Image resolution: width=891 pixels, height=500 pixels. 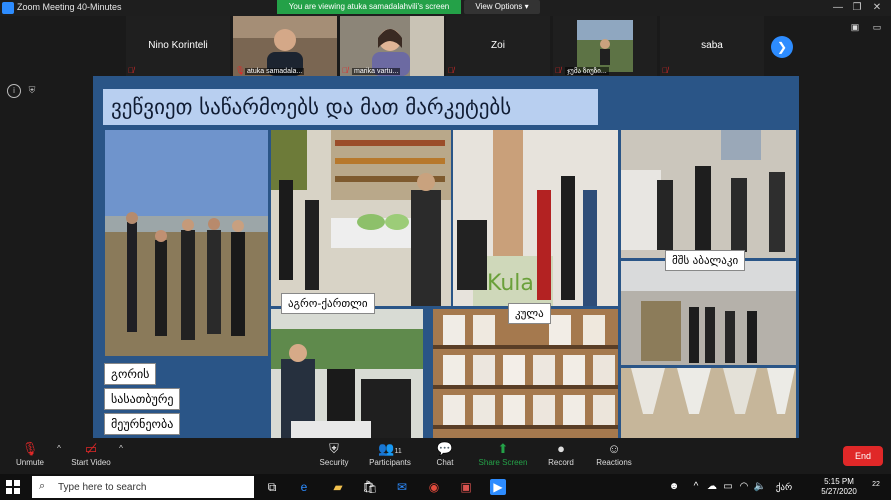 I want to click on view-options-label: View Options, so click(x=499, y=6).